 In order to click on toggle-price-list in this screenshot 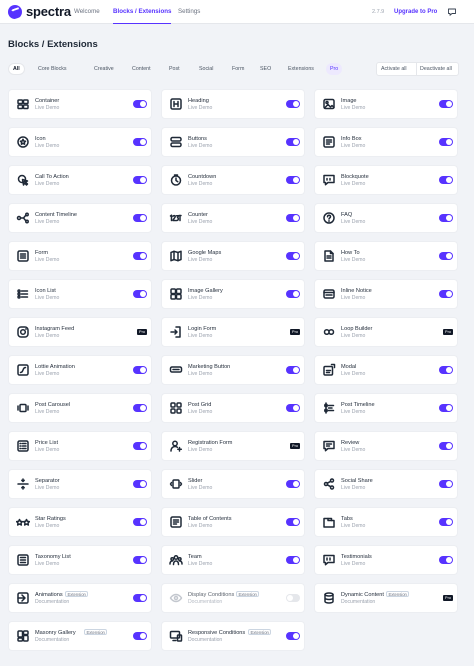, I will do `click(140, 446)`.